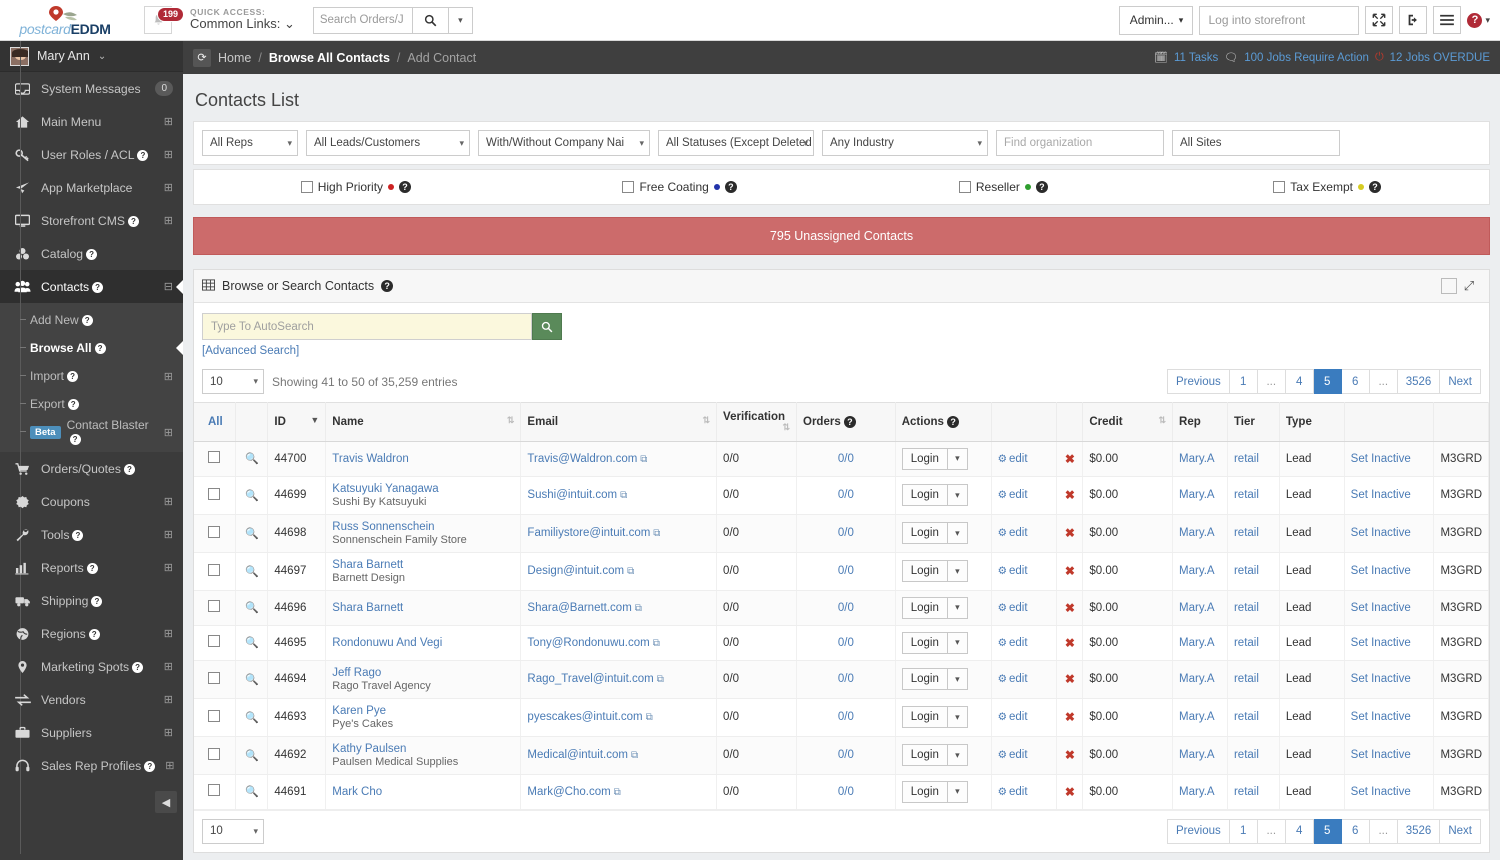 The width and height of the screenshot is (1500, 860). Describe the element at coordinates (91, 56) in the screenshot. I see `sidebar-user: Mary Ann ⌄` at that location.